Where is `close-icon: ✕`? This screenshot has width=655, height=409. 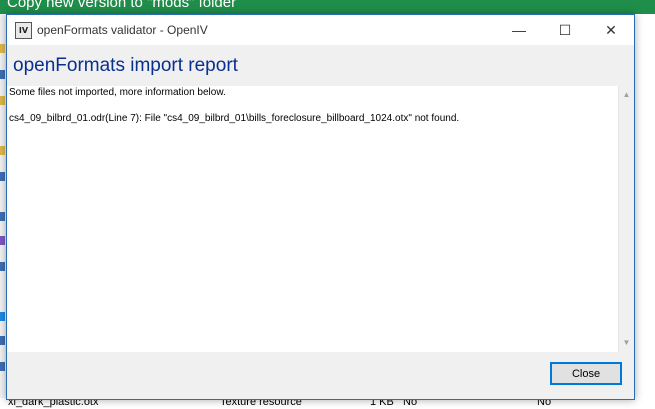 close-icon: ✕ is located at coordinates (611, 29).